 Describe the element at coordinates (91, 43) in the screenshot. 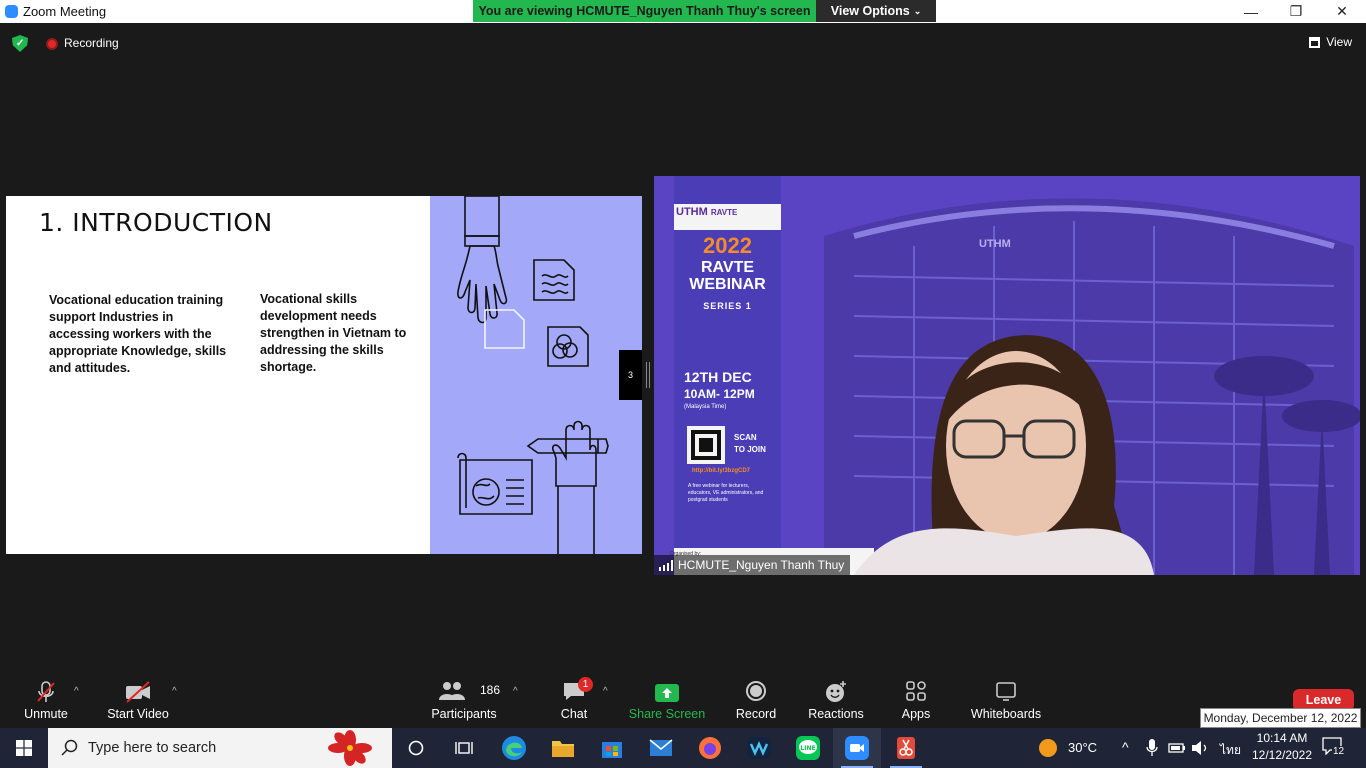

I see `recording-label: Recording` at that location.